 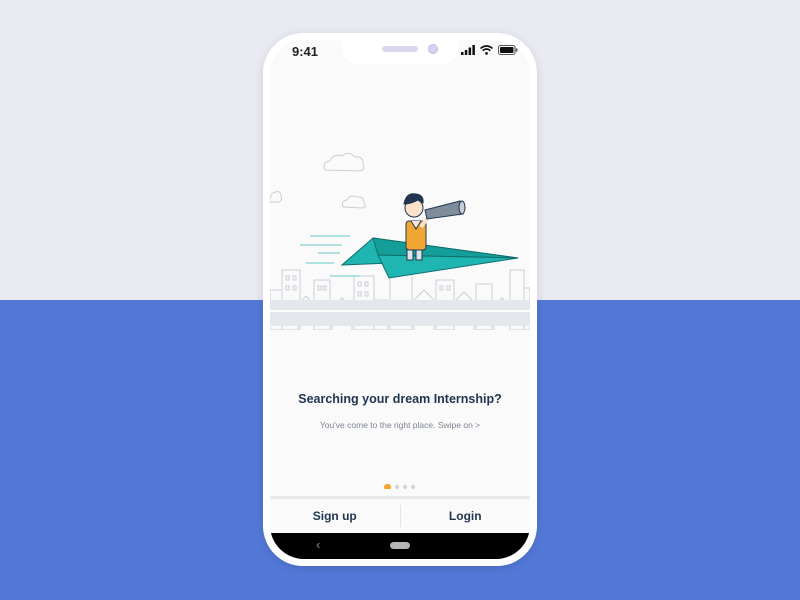 What do you see at coordinates (433, 49) in the screenshot?
I see `front-camera` at bounding box center [433, 49].